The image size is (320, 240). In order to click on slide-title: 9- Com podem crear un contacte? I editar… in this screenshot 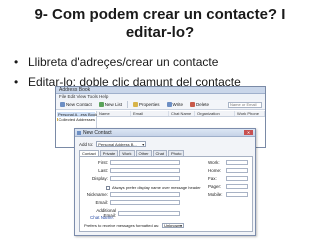, I will do `click(160, 23)`.